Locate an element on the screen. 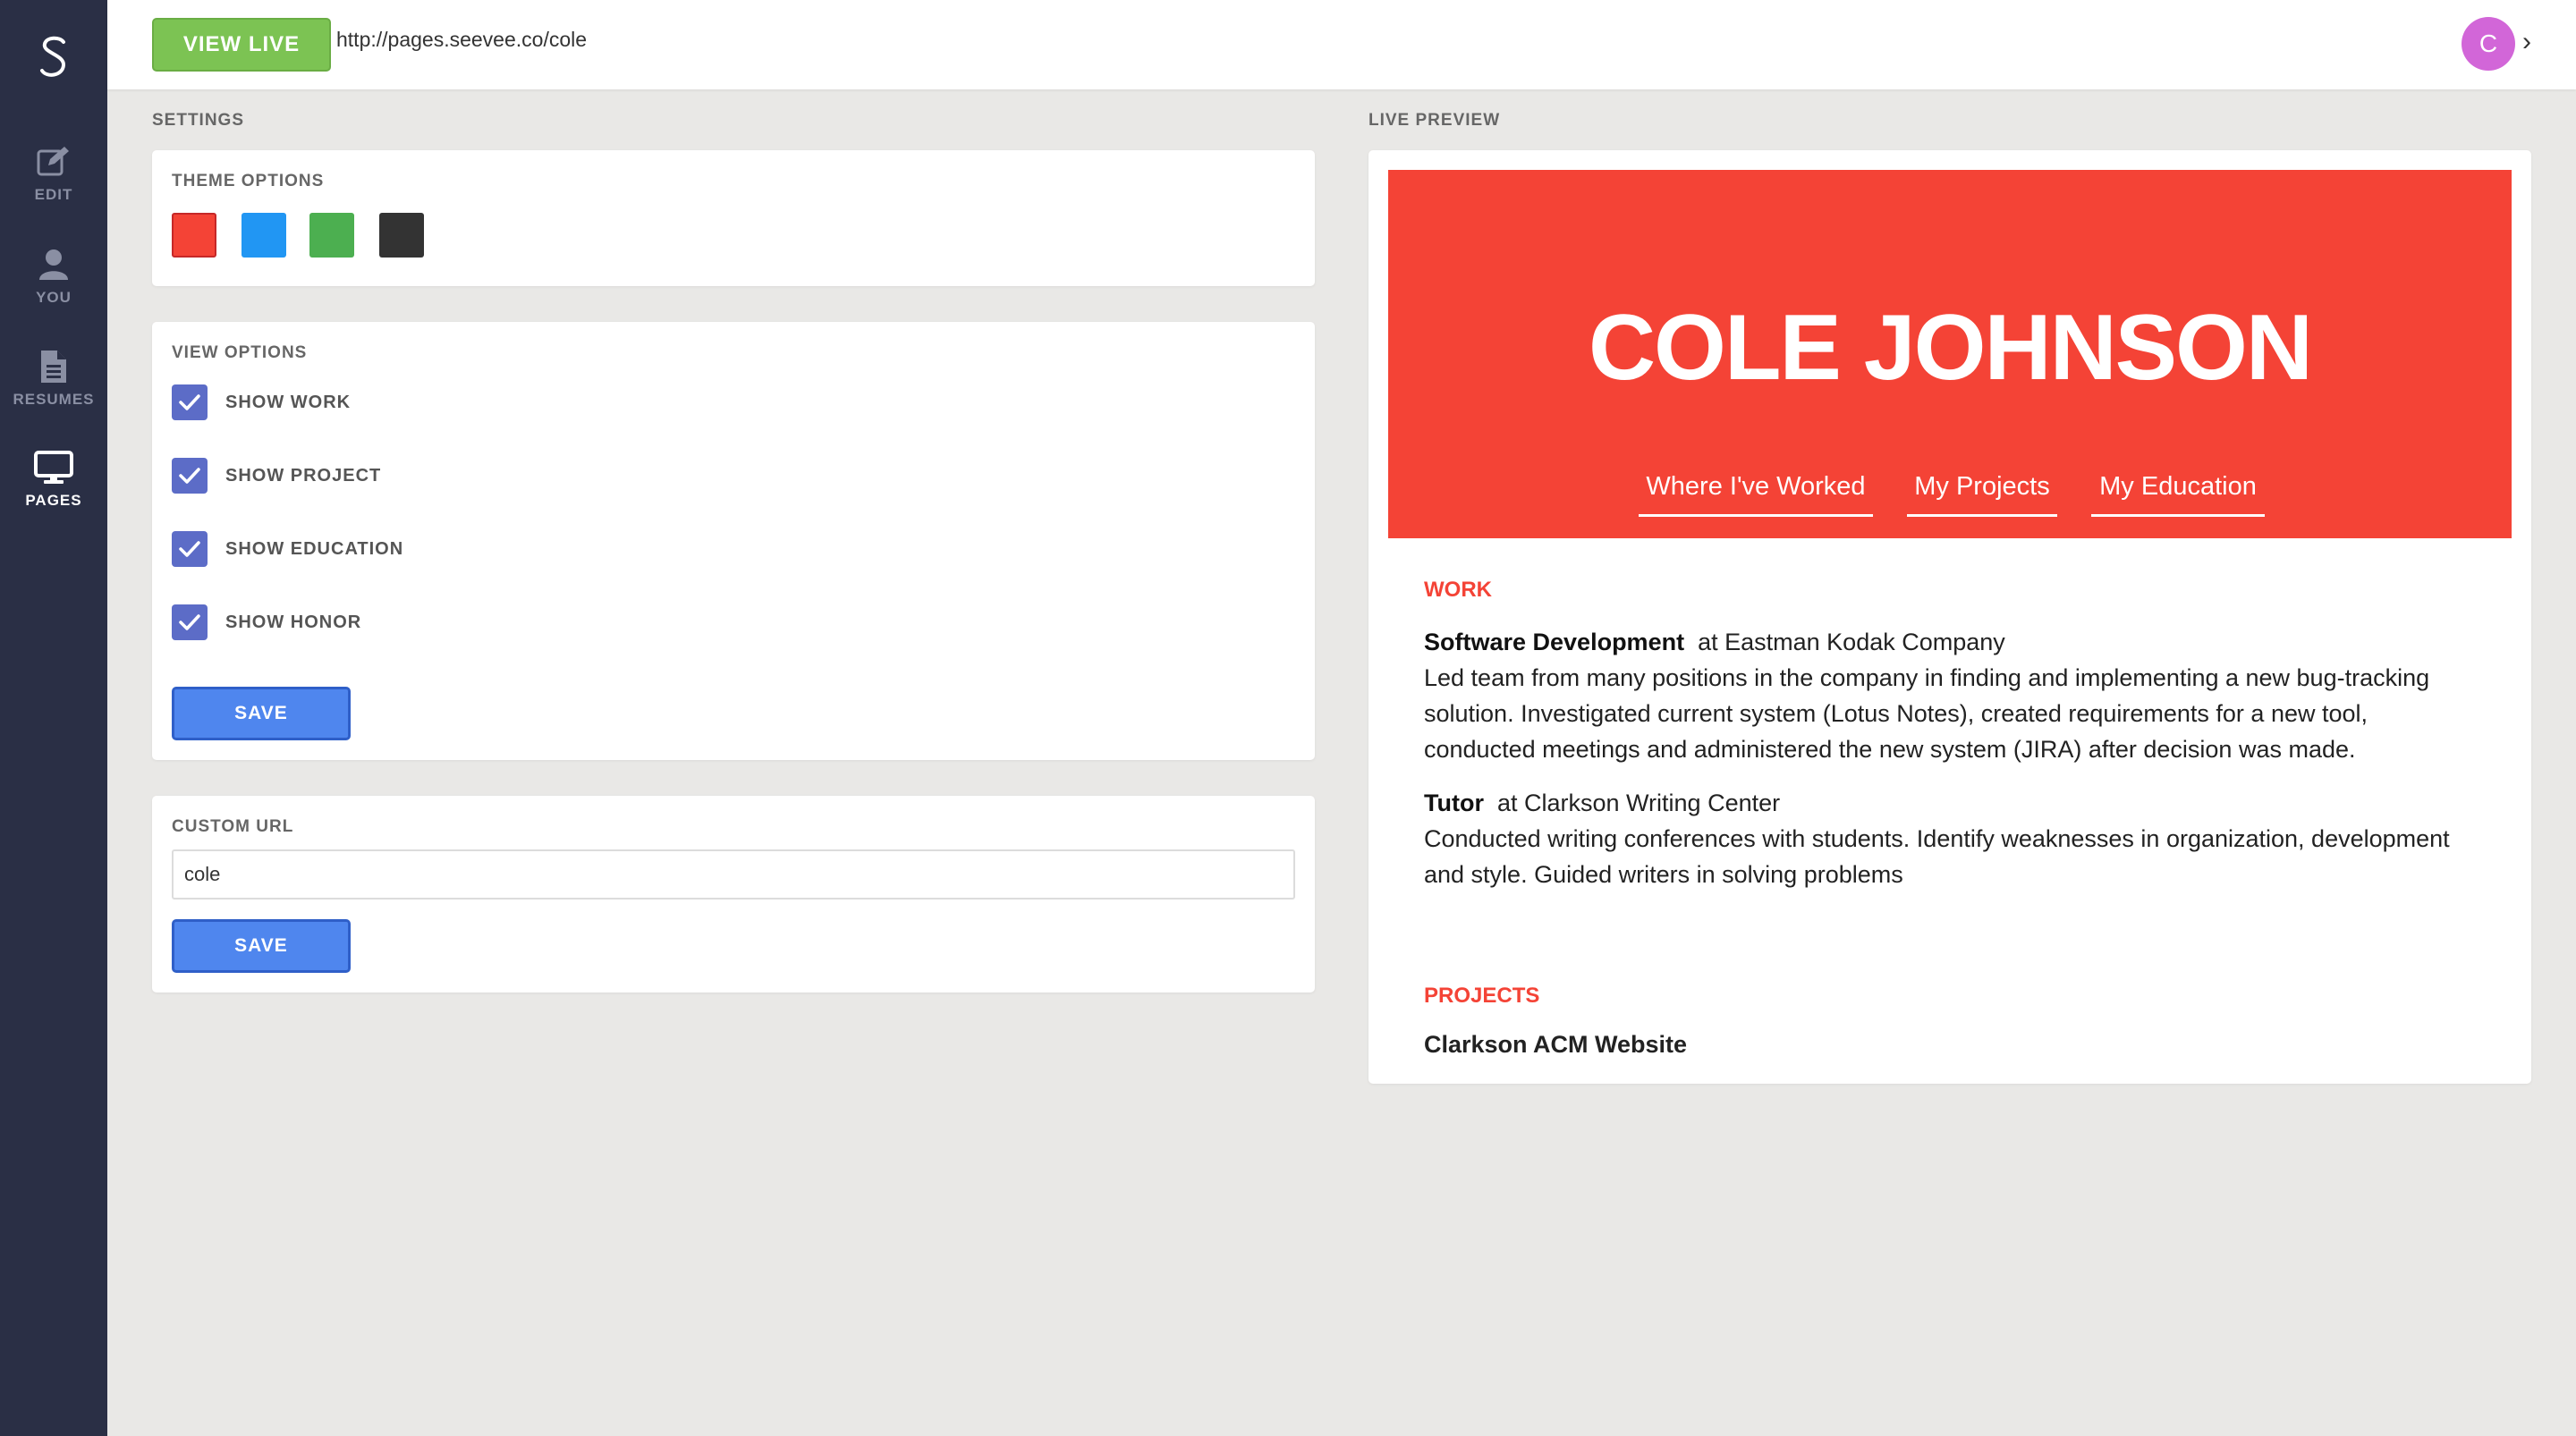 This screenshot has height=1436, width=2576. live-preview-section-label: LIVE PREVIEW is located at coordinates (1434, 121).